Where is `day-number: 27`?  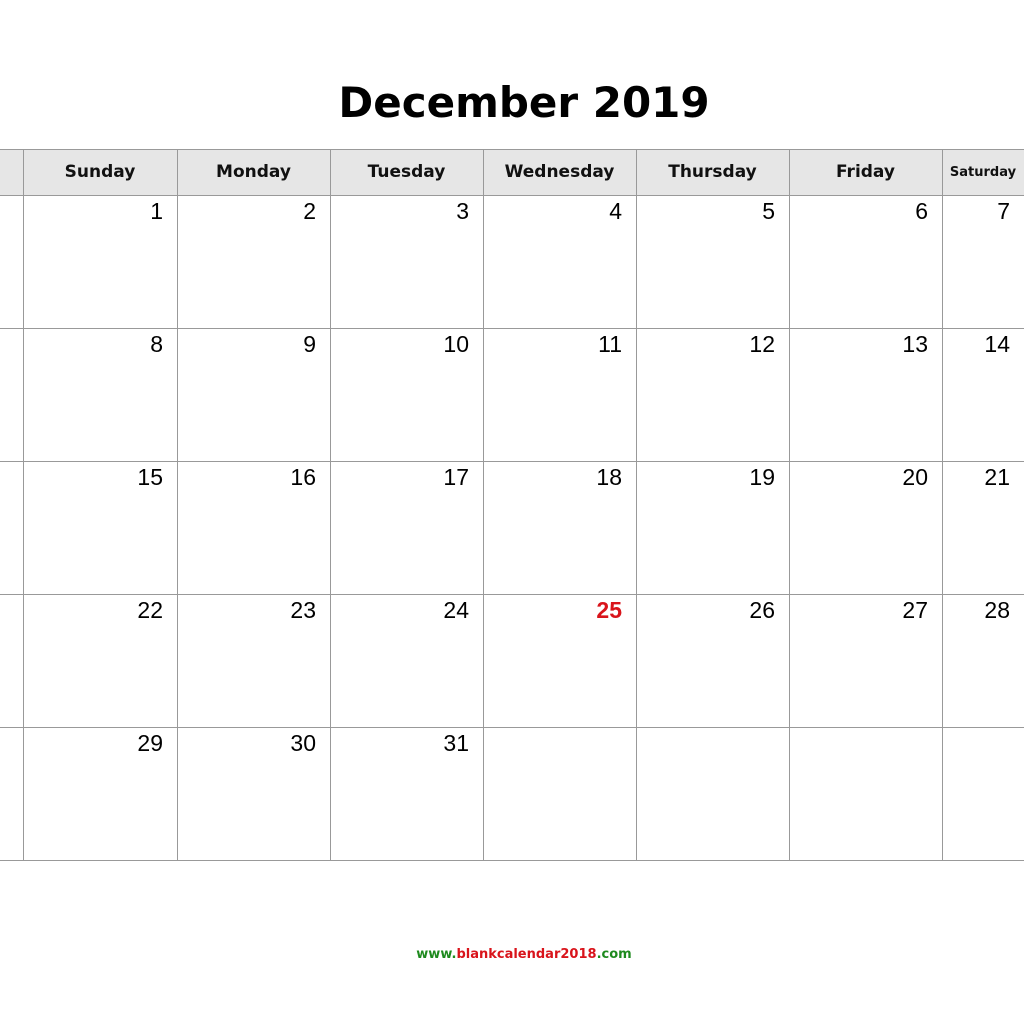
day-number: 27 is located at coordinates (915, 610).